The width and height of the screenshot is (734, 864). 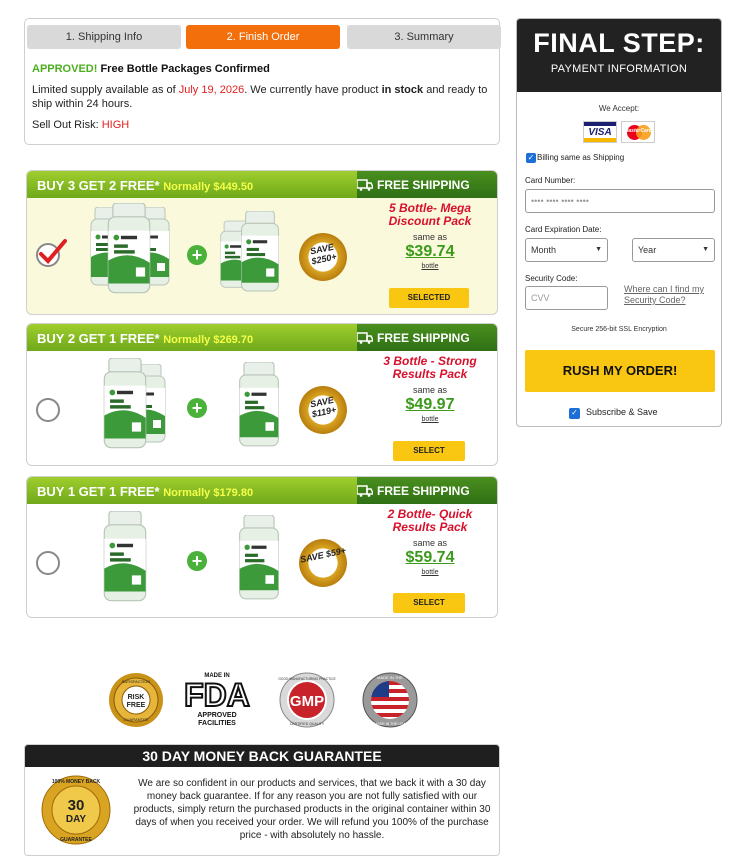 What do you see at coordinates (208, 187) in the screenshot?
I see `normal-price: Normally $449.50` at bounding box center [208, 187].